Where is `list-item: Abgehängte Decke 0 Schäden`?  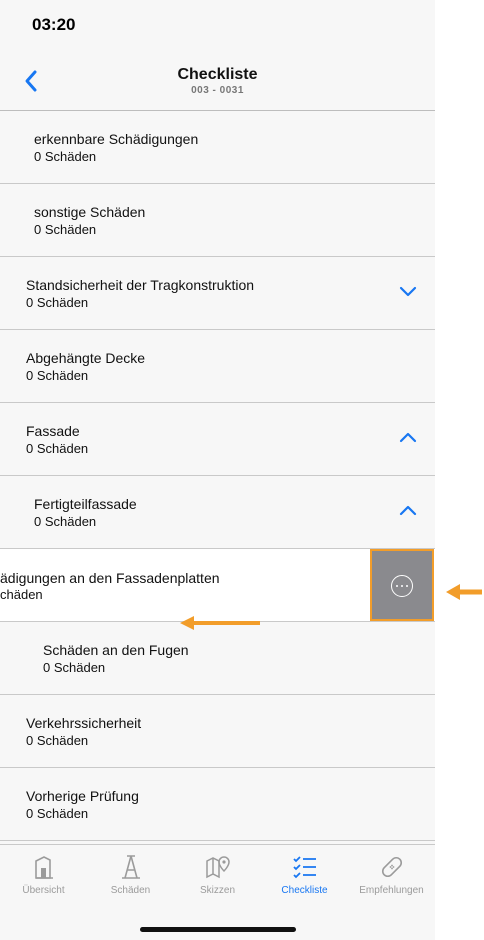
list-item: Abgehängte Decke 0 Schäden is located at coordinates (217, 366).